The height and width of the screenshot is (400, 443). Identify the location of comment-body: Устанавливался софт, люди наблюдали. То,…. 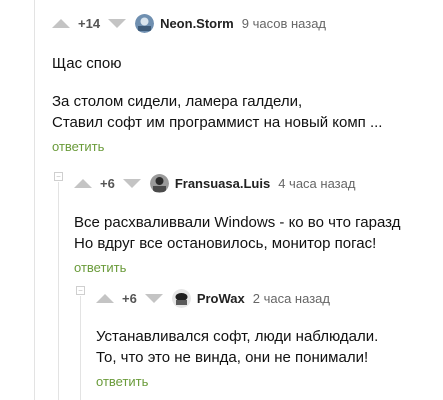
(237, 347).